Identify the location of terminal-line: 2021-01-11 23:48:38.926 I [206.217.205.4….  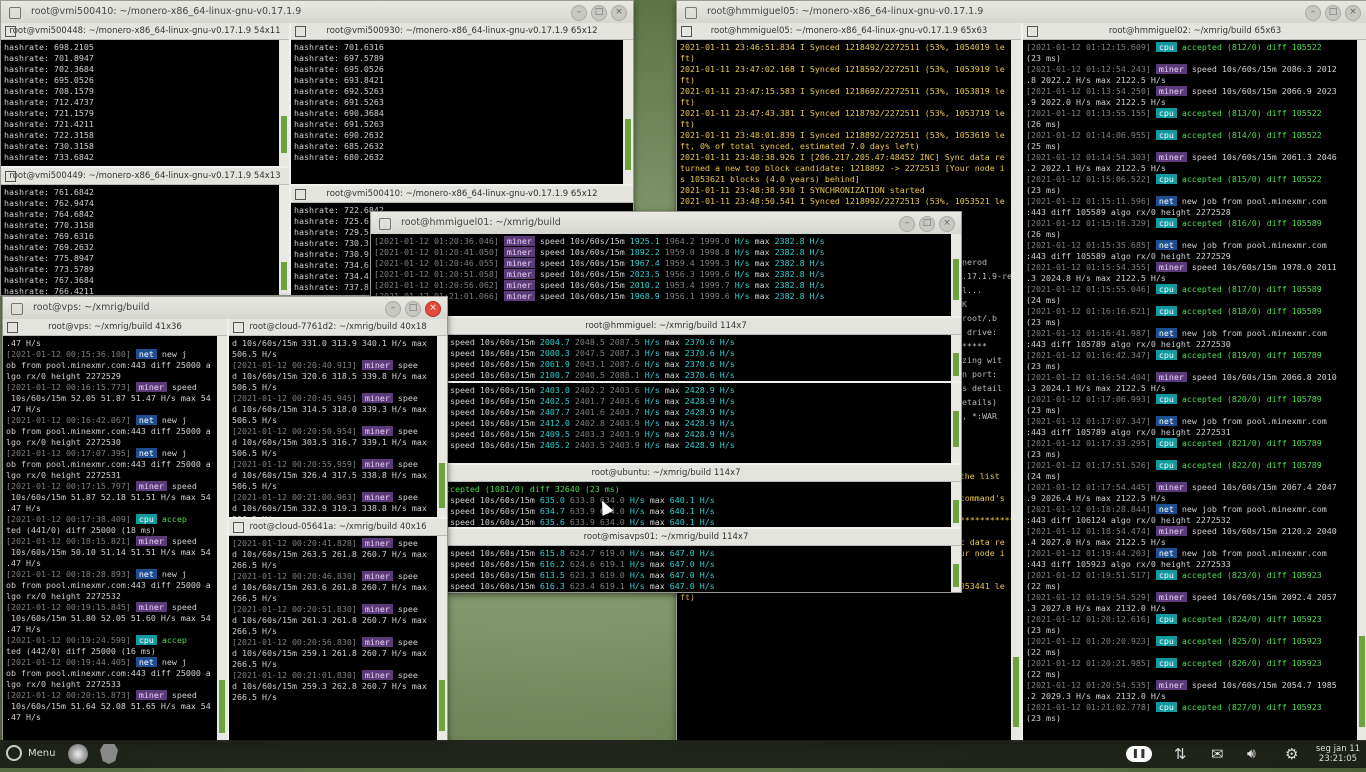
(842, 157).